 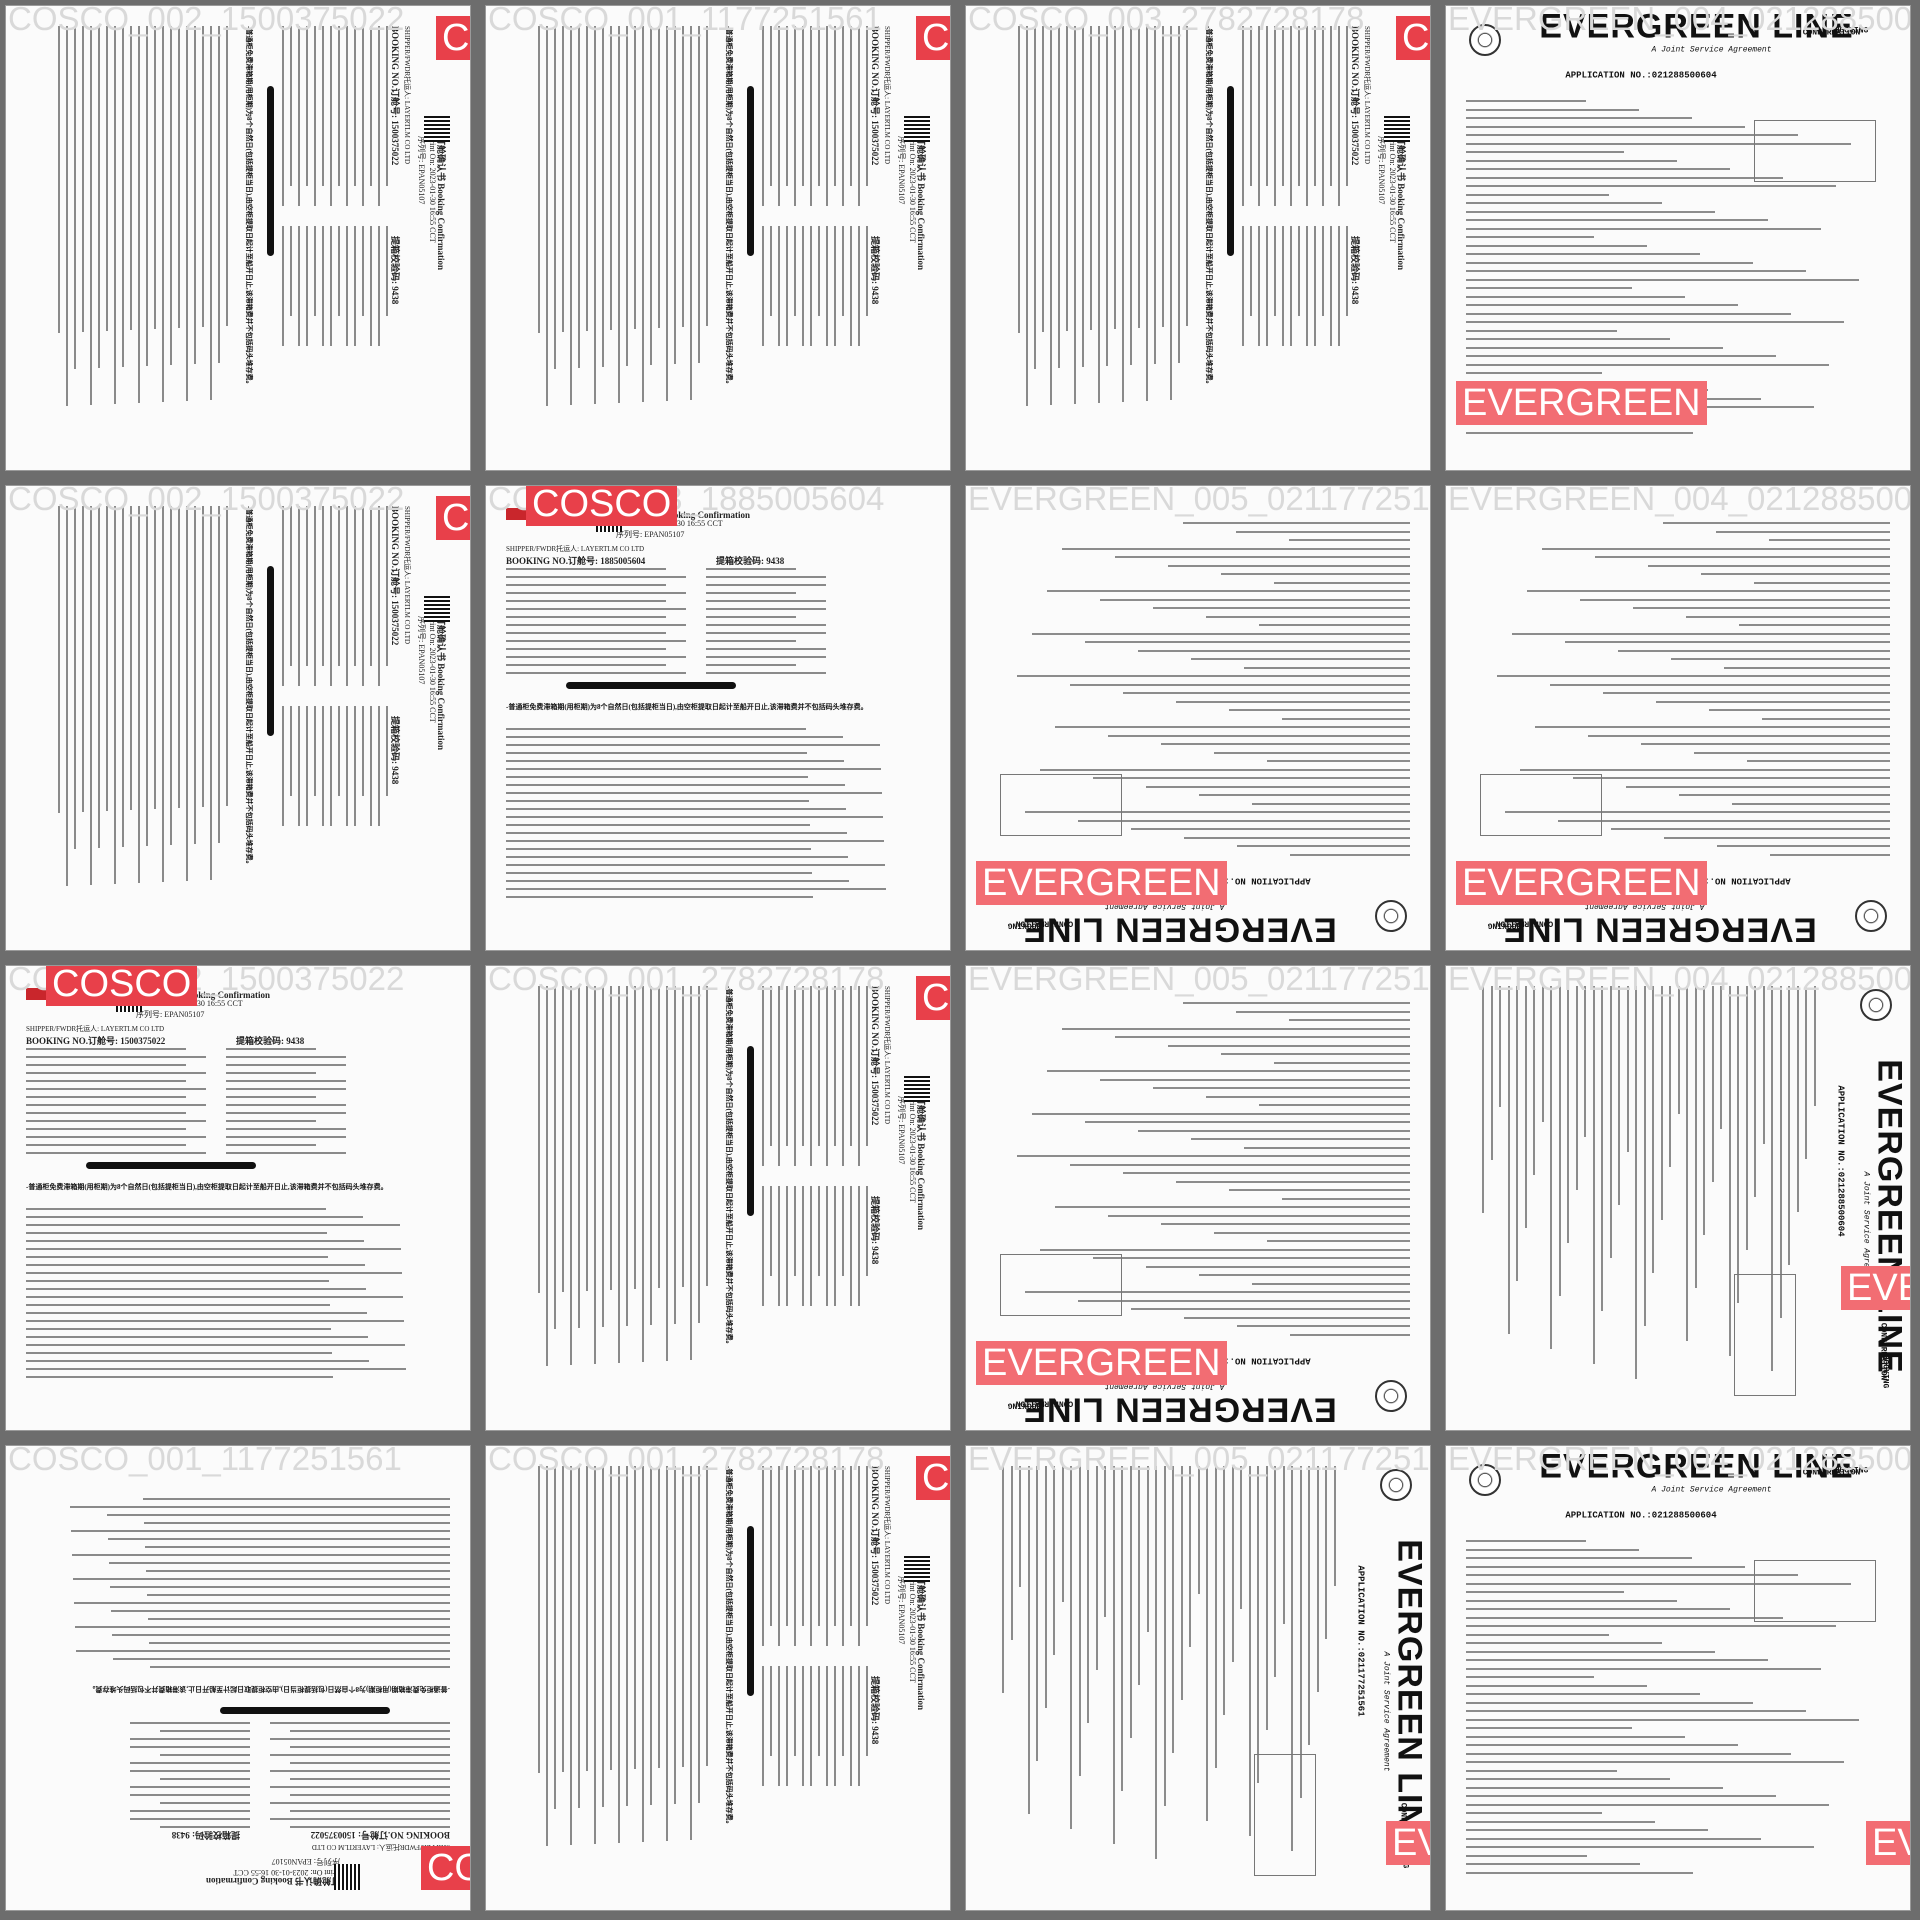 I want to click on verify-code: 提箱校验码: 9438, so click(x=270, y=1041).